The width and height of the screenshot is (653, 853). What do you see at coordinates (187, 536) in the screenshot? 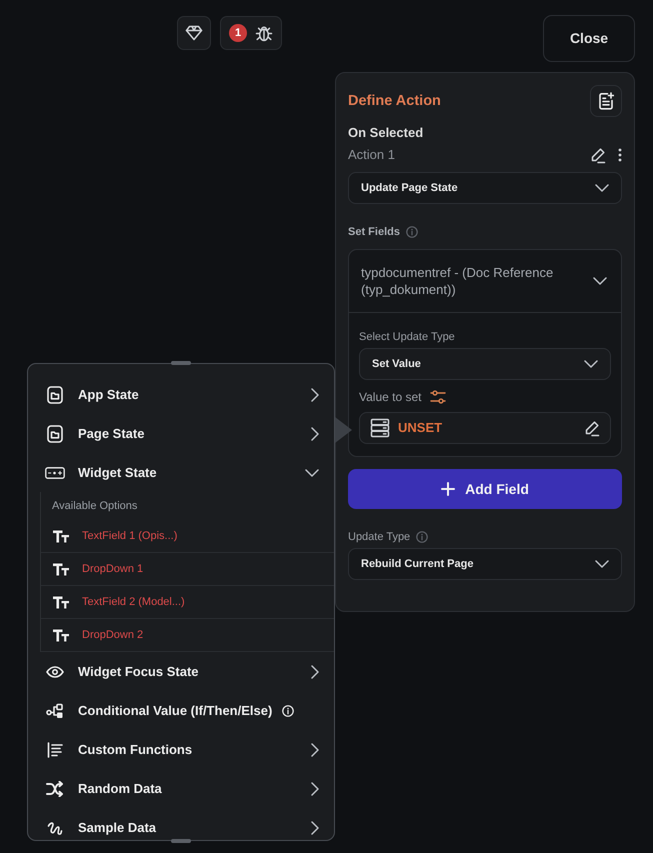
I see `option-item: TextField 1 (Opis...)` at bounding box center [187, 536].